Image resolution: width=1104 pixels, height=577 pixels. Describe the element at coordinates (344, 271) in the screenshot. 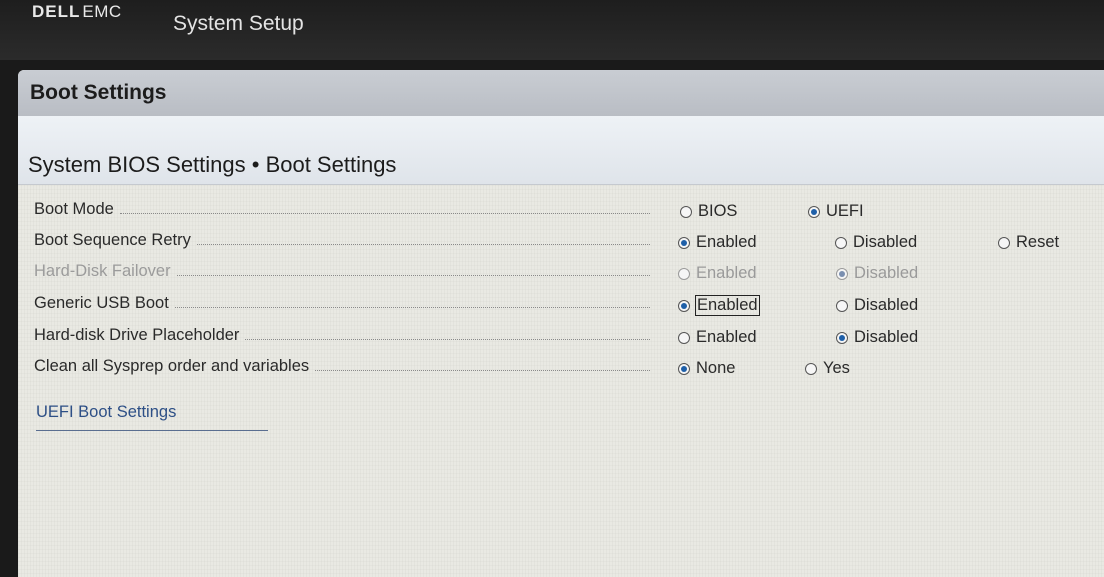

I see `setting-label: Hard-Disk Failover` at that location.